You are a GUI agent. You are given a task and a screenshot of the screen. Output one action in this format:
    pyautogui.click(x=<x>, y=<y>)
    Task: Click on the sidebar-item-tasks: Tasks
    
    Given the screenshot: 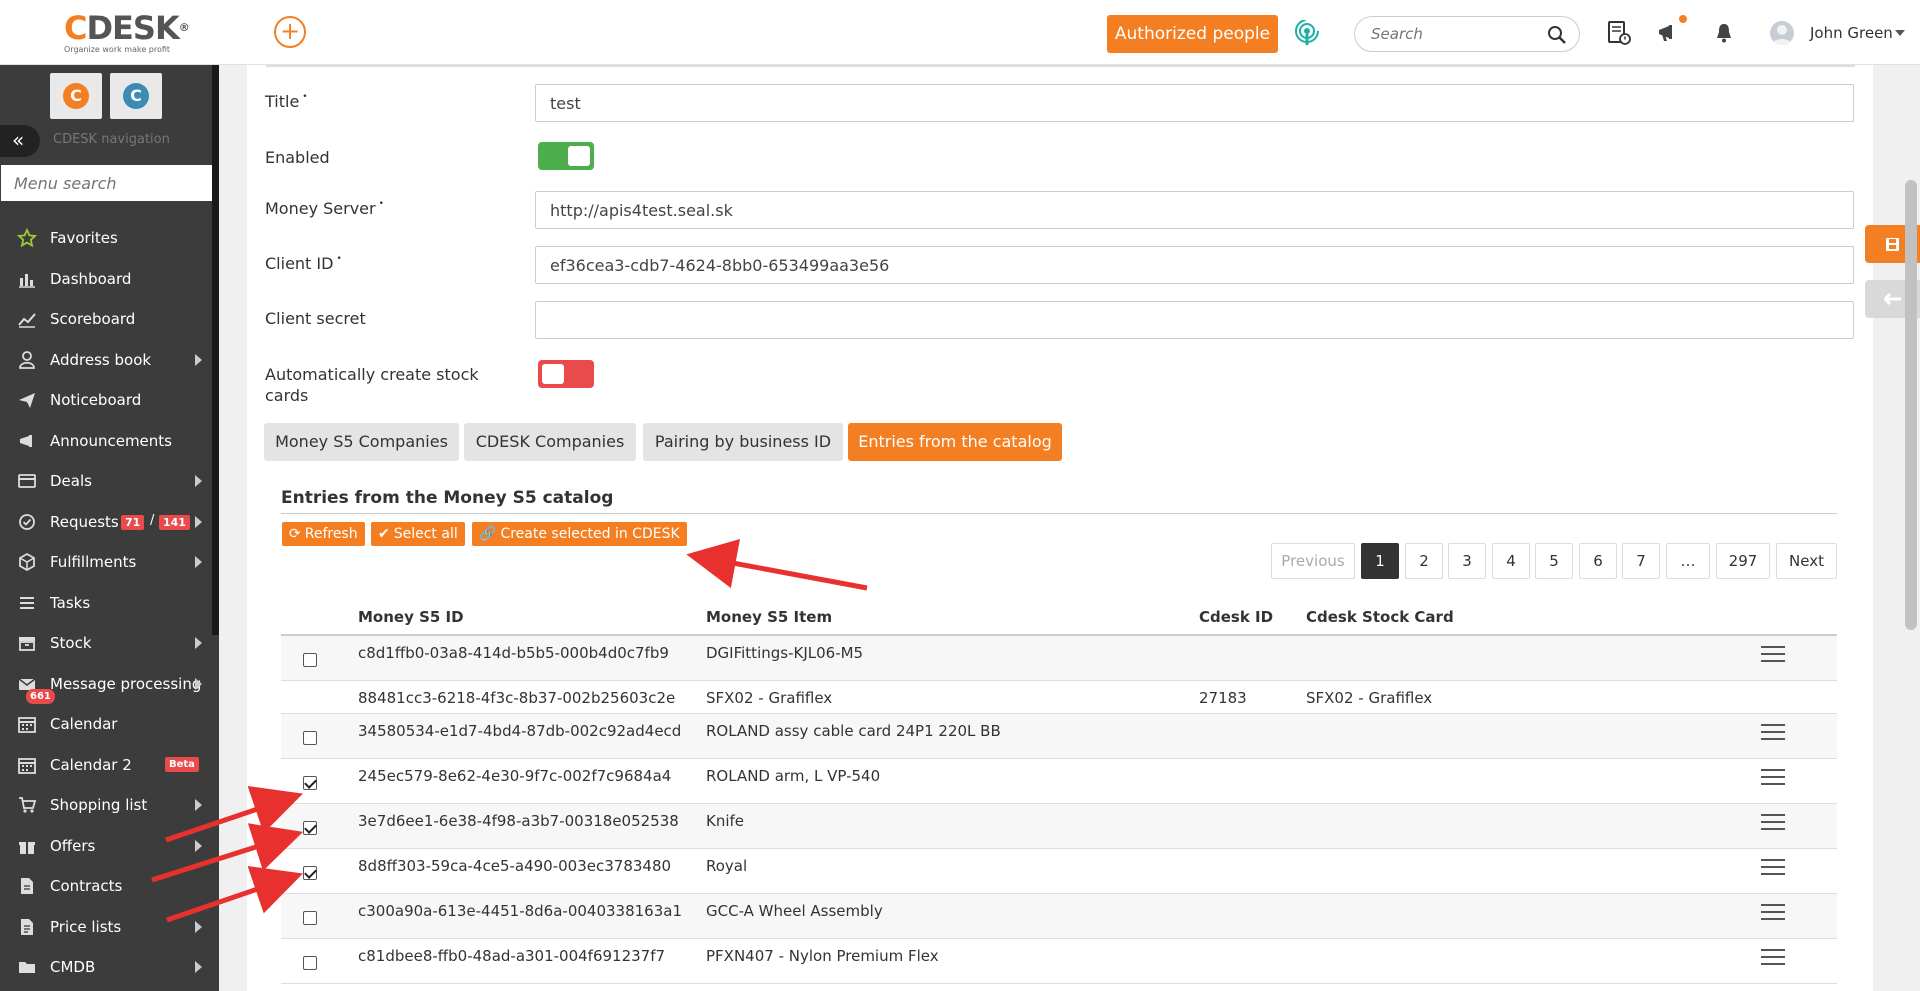 What is the action you would take?
    pyautogui.click(x=106, y=603)
    